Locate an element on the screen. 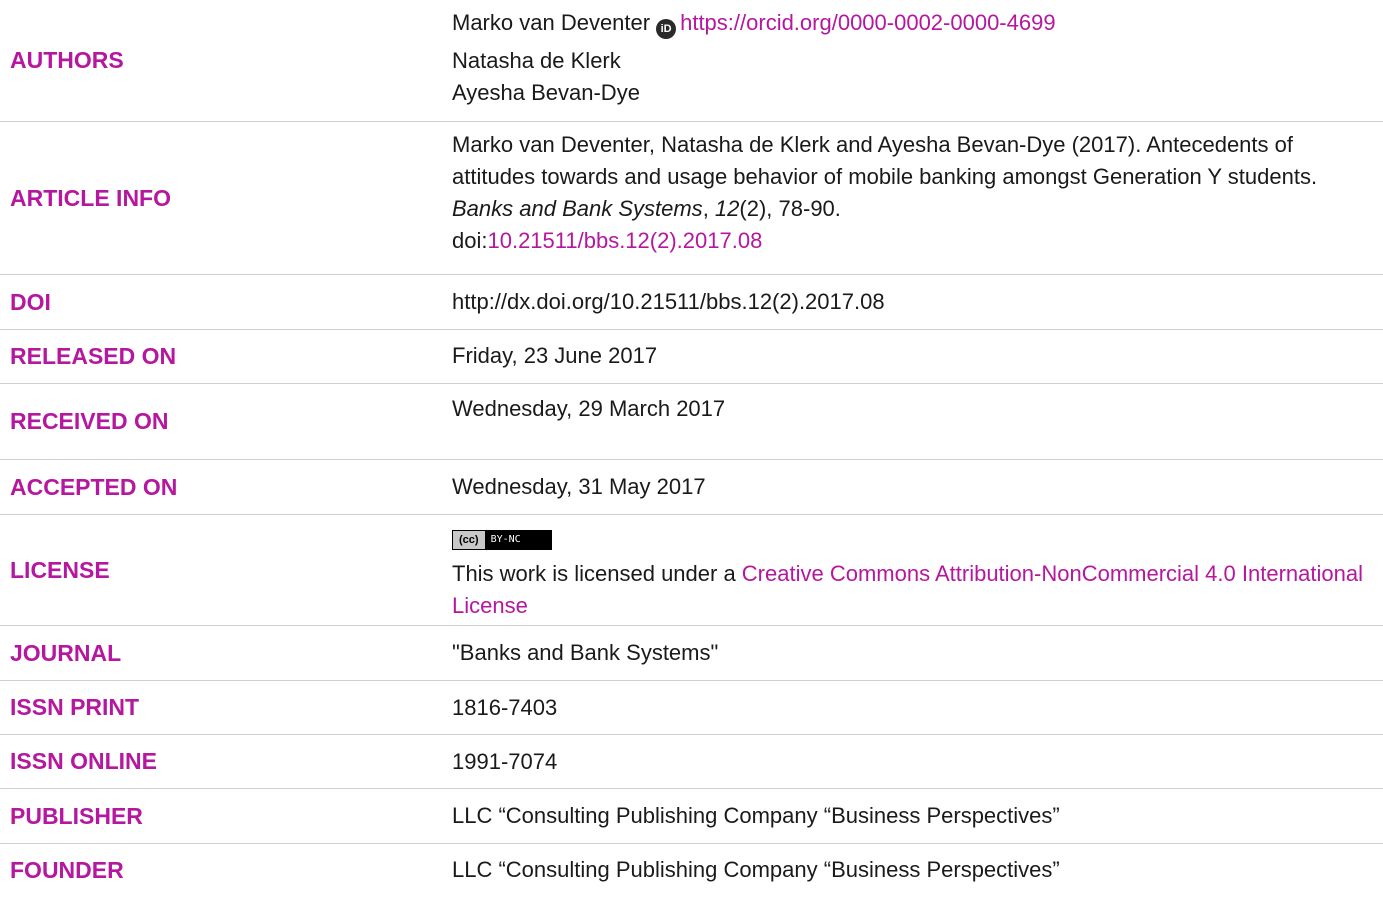 This screenshot has height=911, width=1383. released-on-label: RELEASED ON is located at coordinates (93, 356).